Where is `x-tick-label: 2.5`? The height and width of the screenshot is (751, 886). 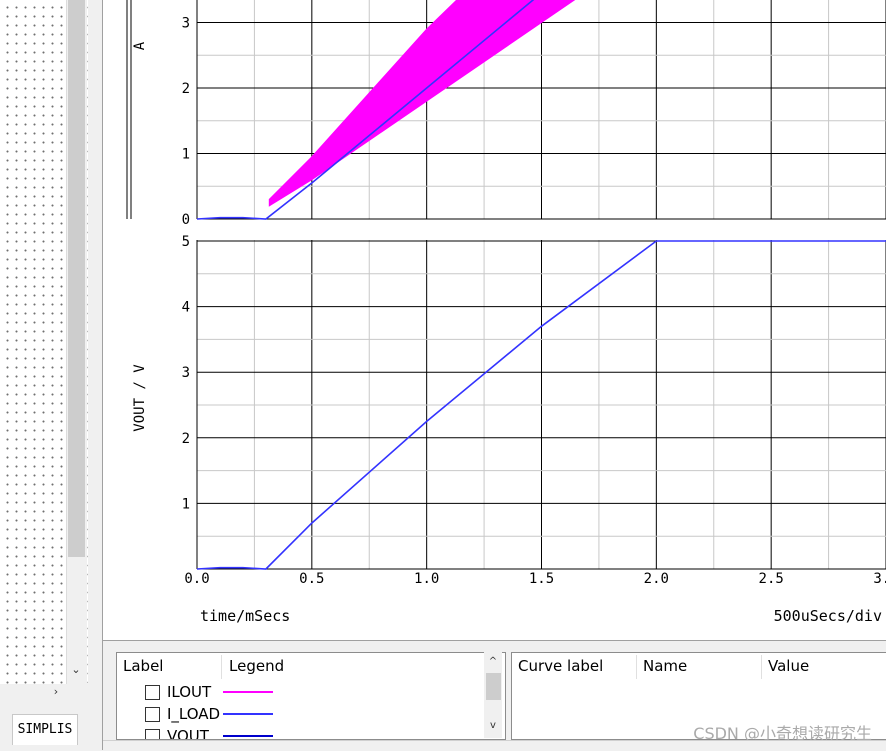 x-tick-label: 2.5 is located at coordinates (771, 579).